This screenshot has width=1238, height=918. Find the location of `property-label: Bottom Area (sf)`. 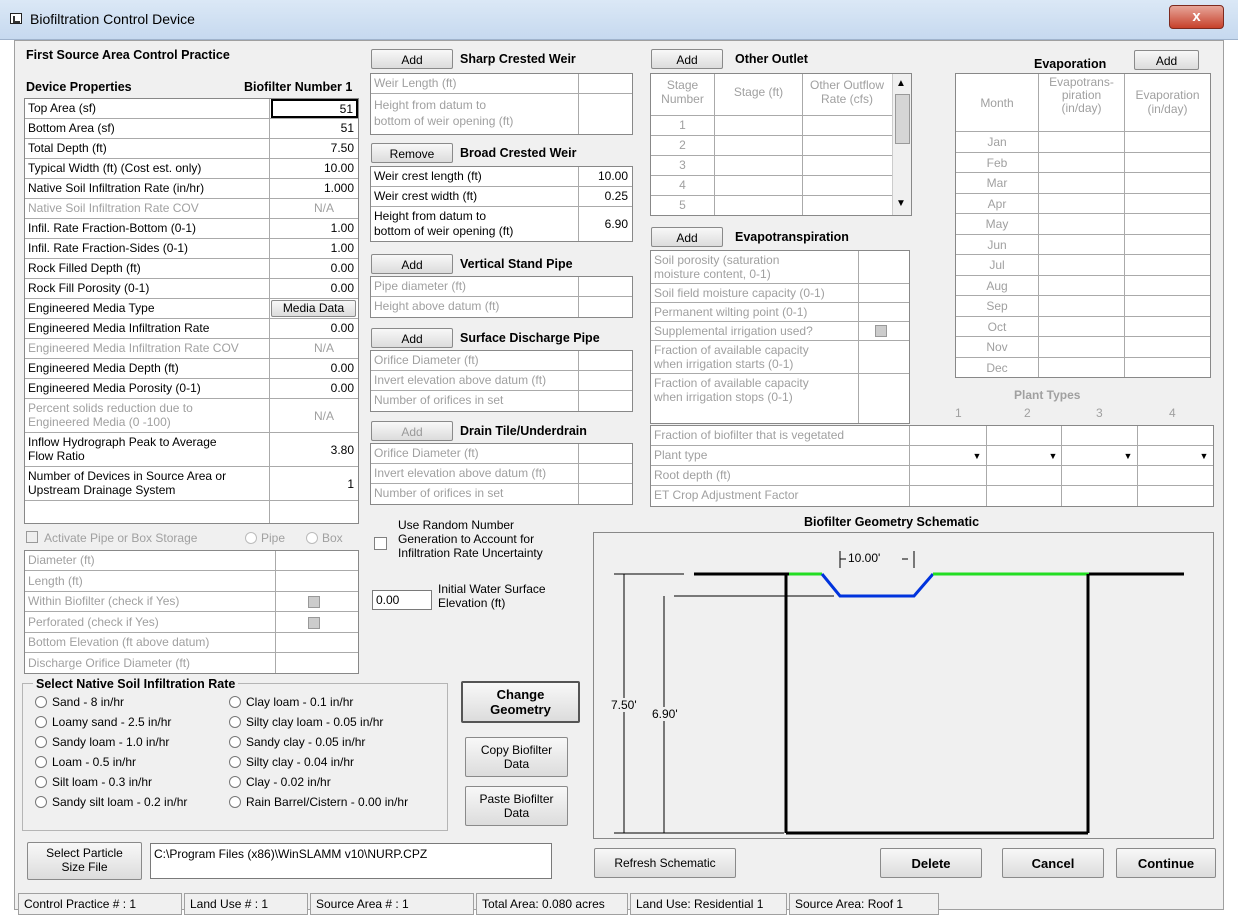

property-label: Bottom Area (sf) is located at coordinates (71, 128).